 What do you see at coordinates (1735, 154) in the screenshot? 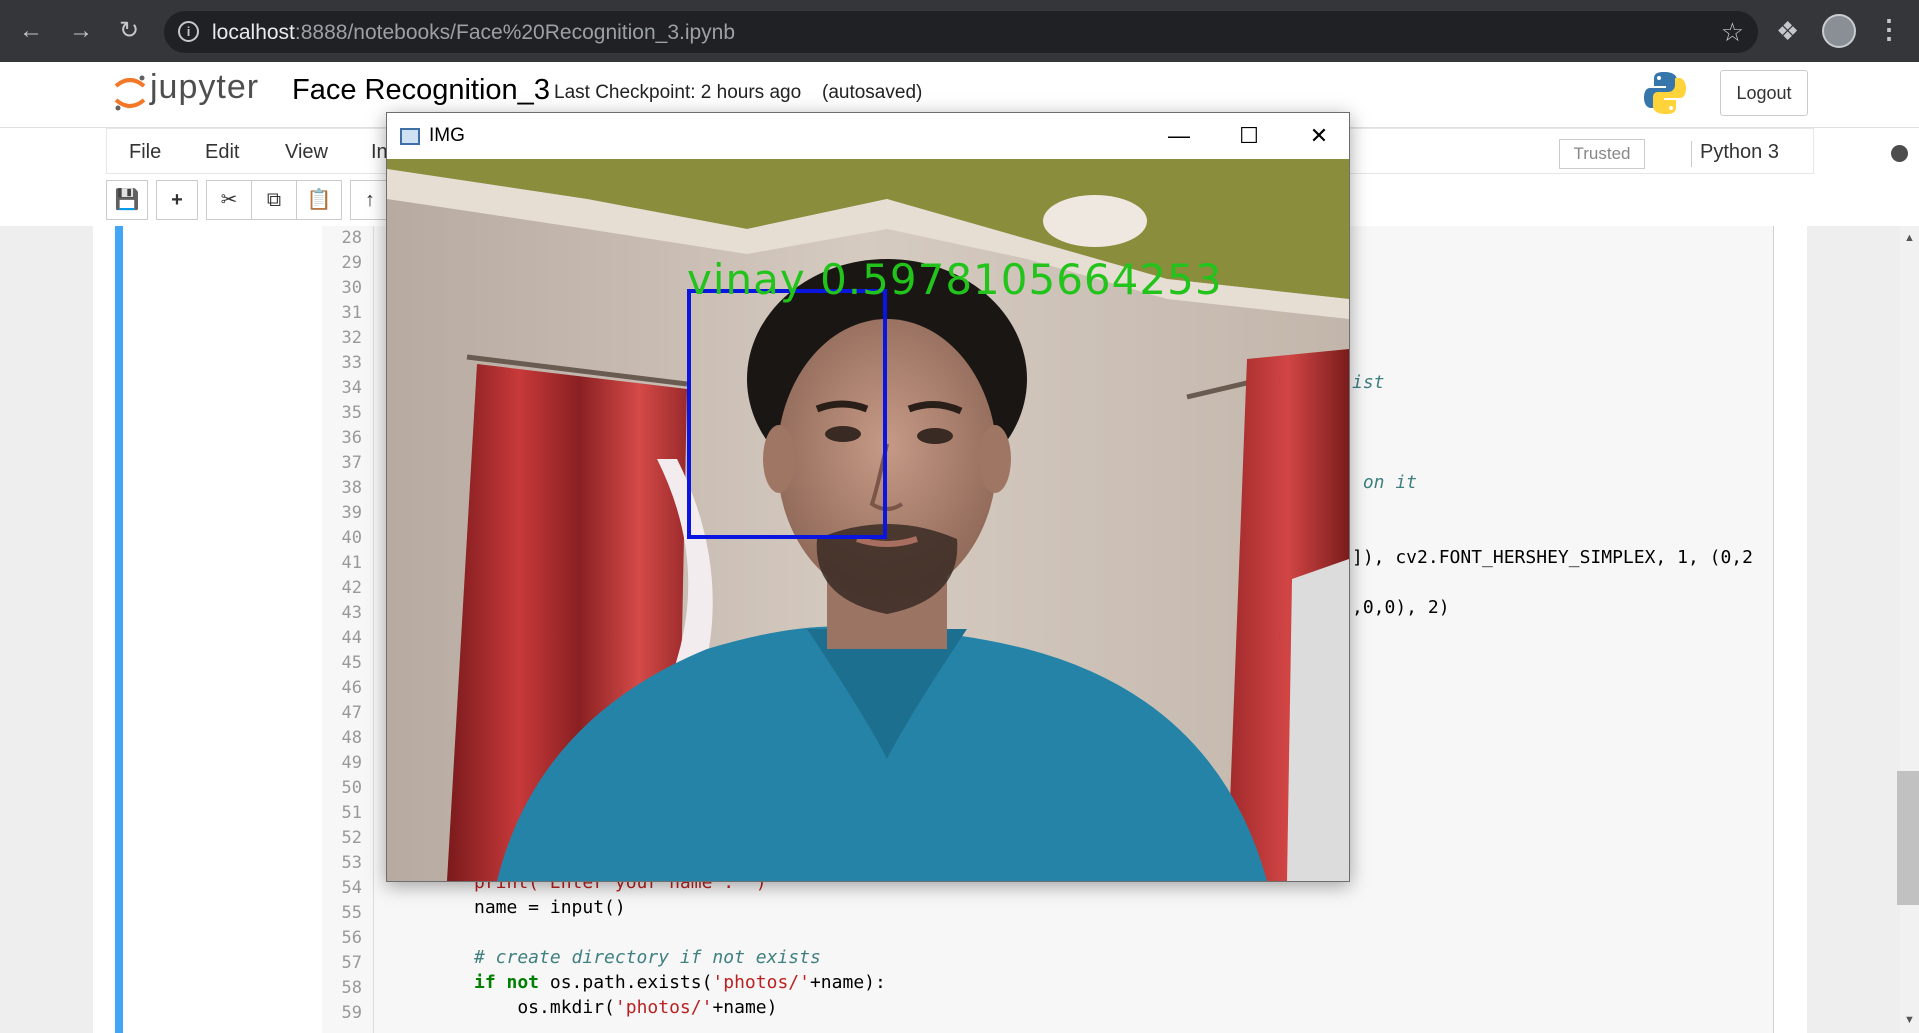
I see `kernel-name: Python 3` at bounding box center [1735, 154].